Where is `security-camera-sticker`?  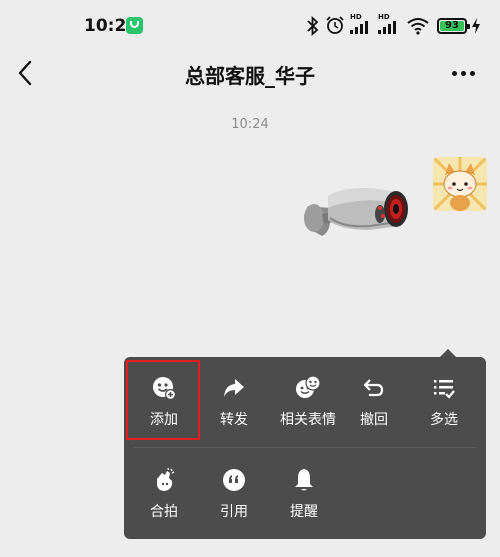
security-camera-sticker is located at coordinates (356, 213).